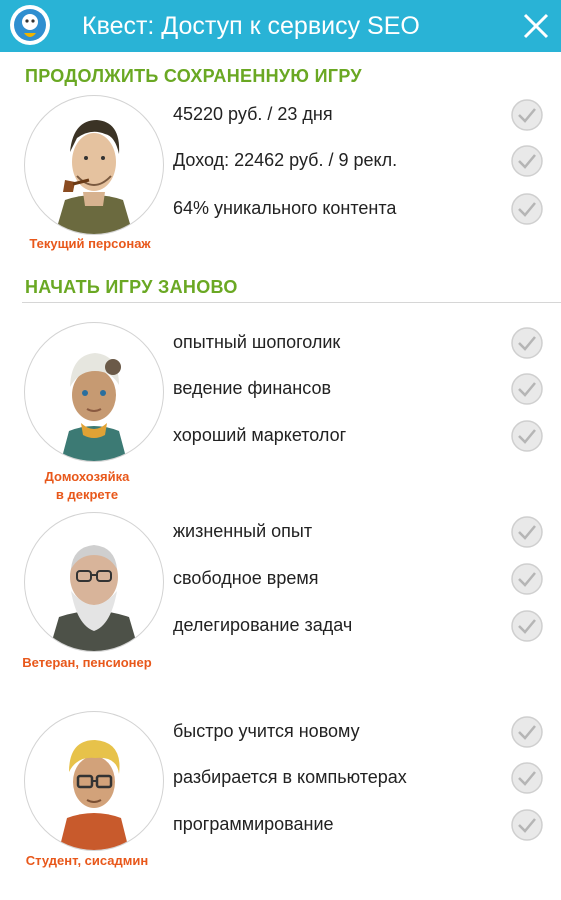 This screenshot has height=900, width=561. I want to click on veteran-avatar, so click(94, 582).